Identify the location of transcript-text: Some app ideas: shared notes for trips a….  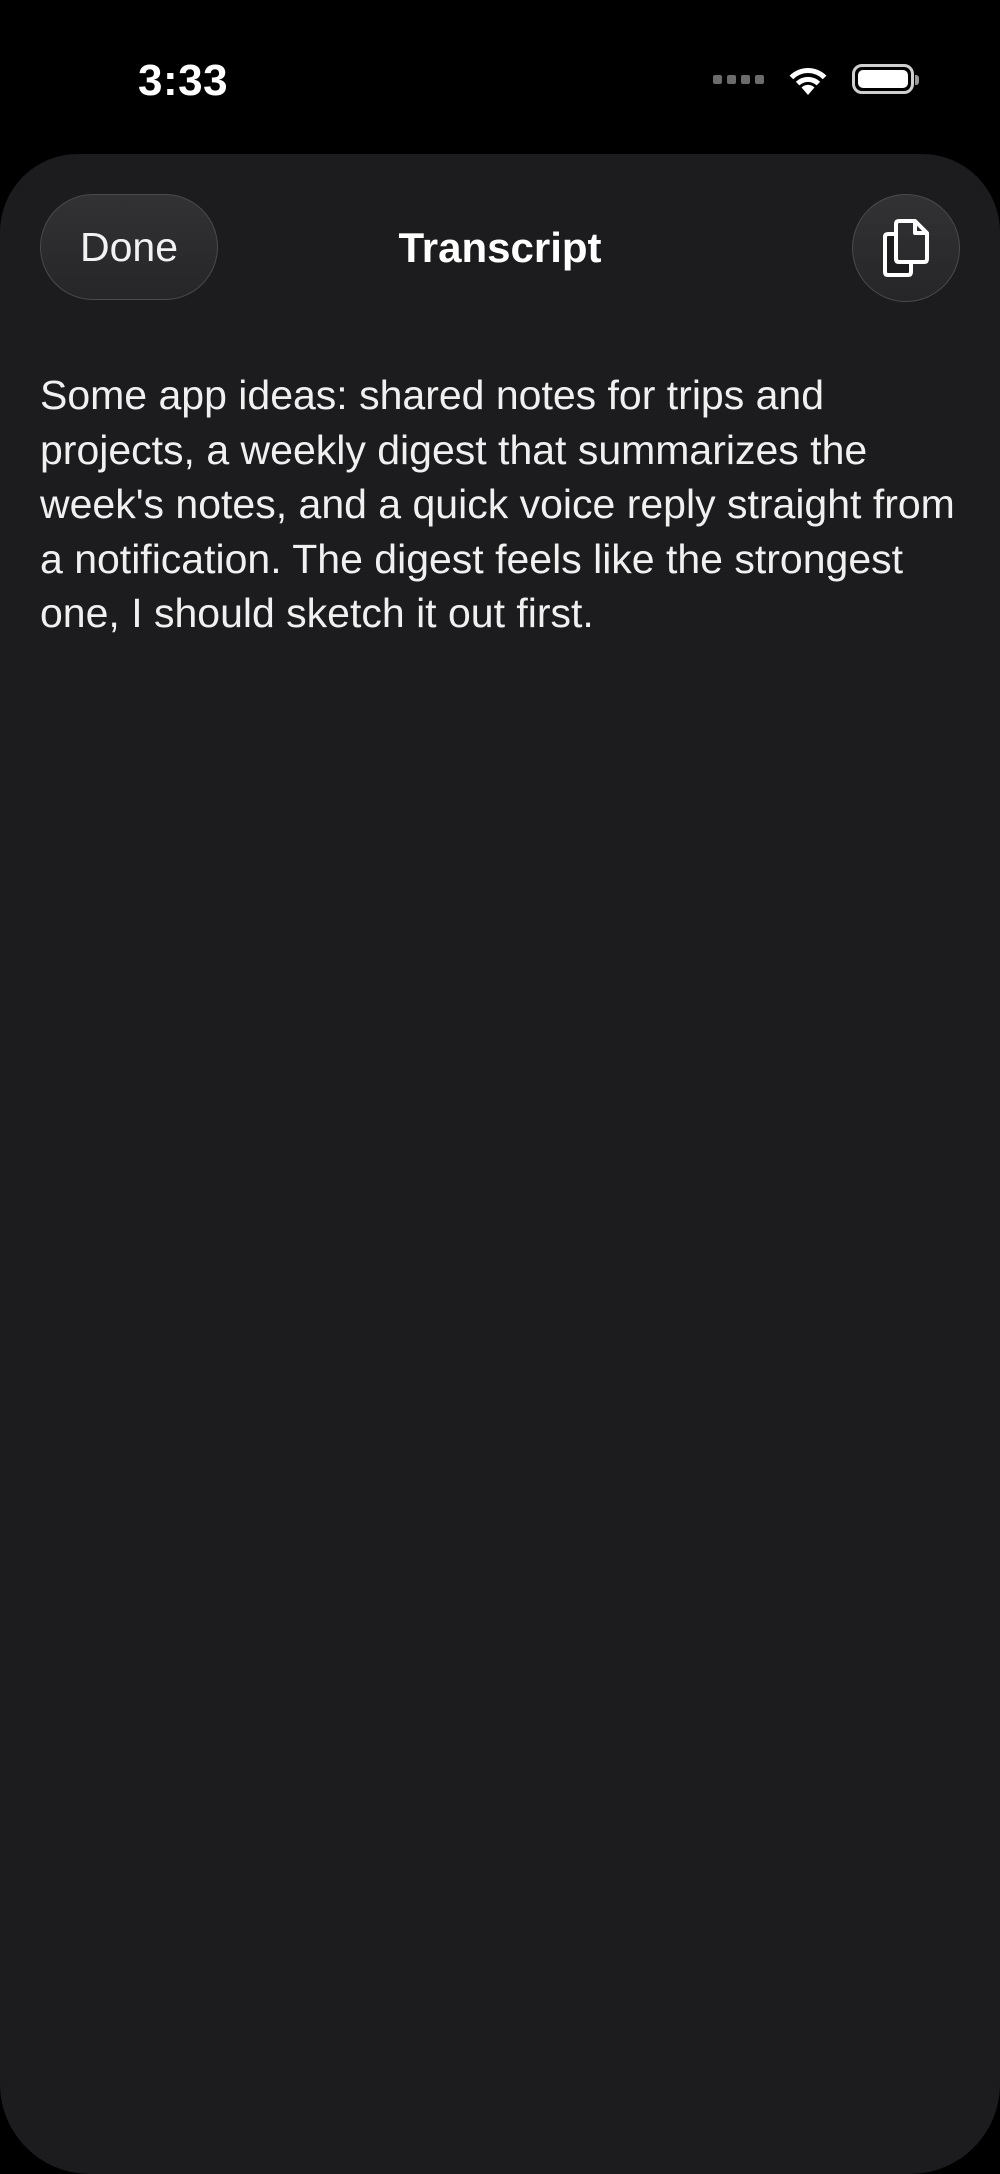
(497, 504).